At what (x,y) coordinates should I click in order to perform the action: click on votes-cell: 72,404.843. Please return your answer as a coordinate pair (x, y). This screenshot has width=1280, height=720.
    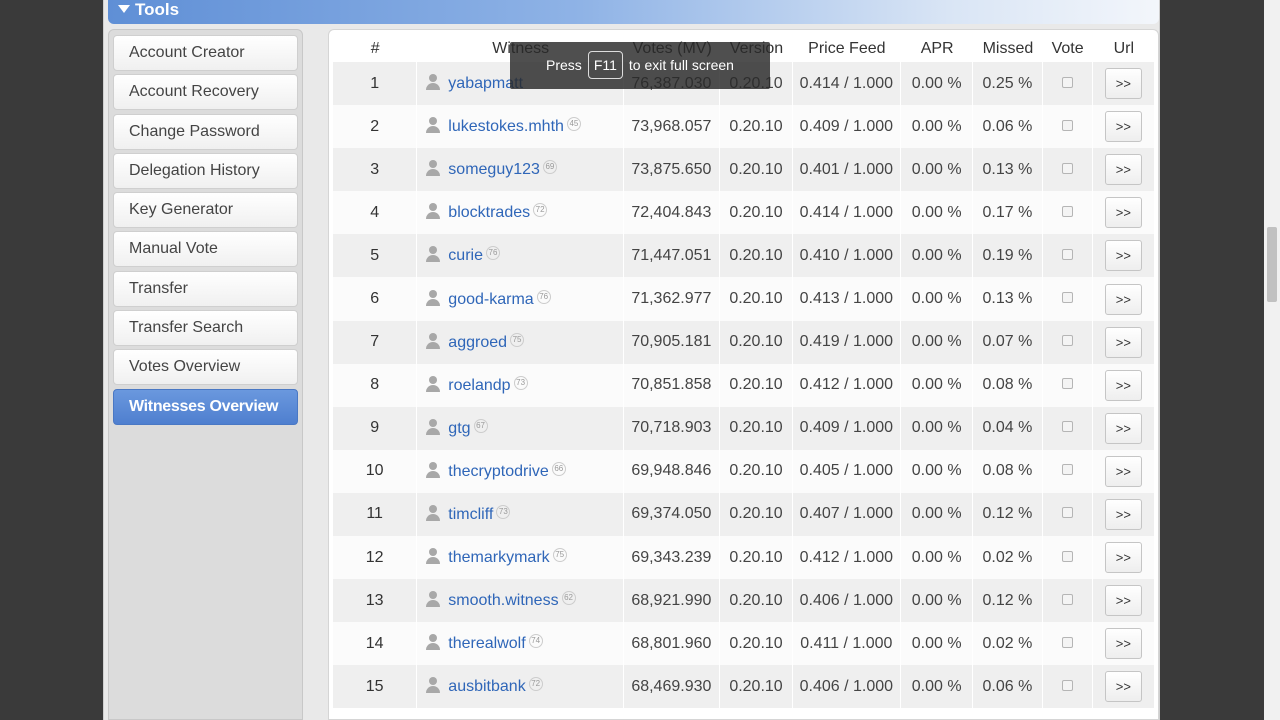
    Looking at the image, I should click on (672, 213).